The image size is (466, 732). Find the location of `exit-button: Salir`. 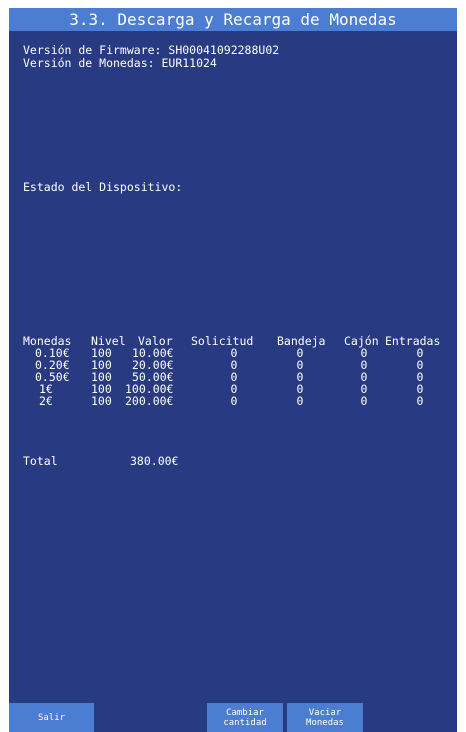

exit-button: Salir is located at coordinates (51, 717).